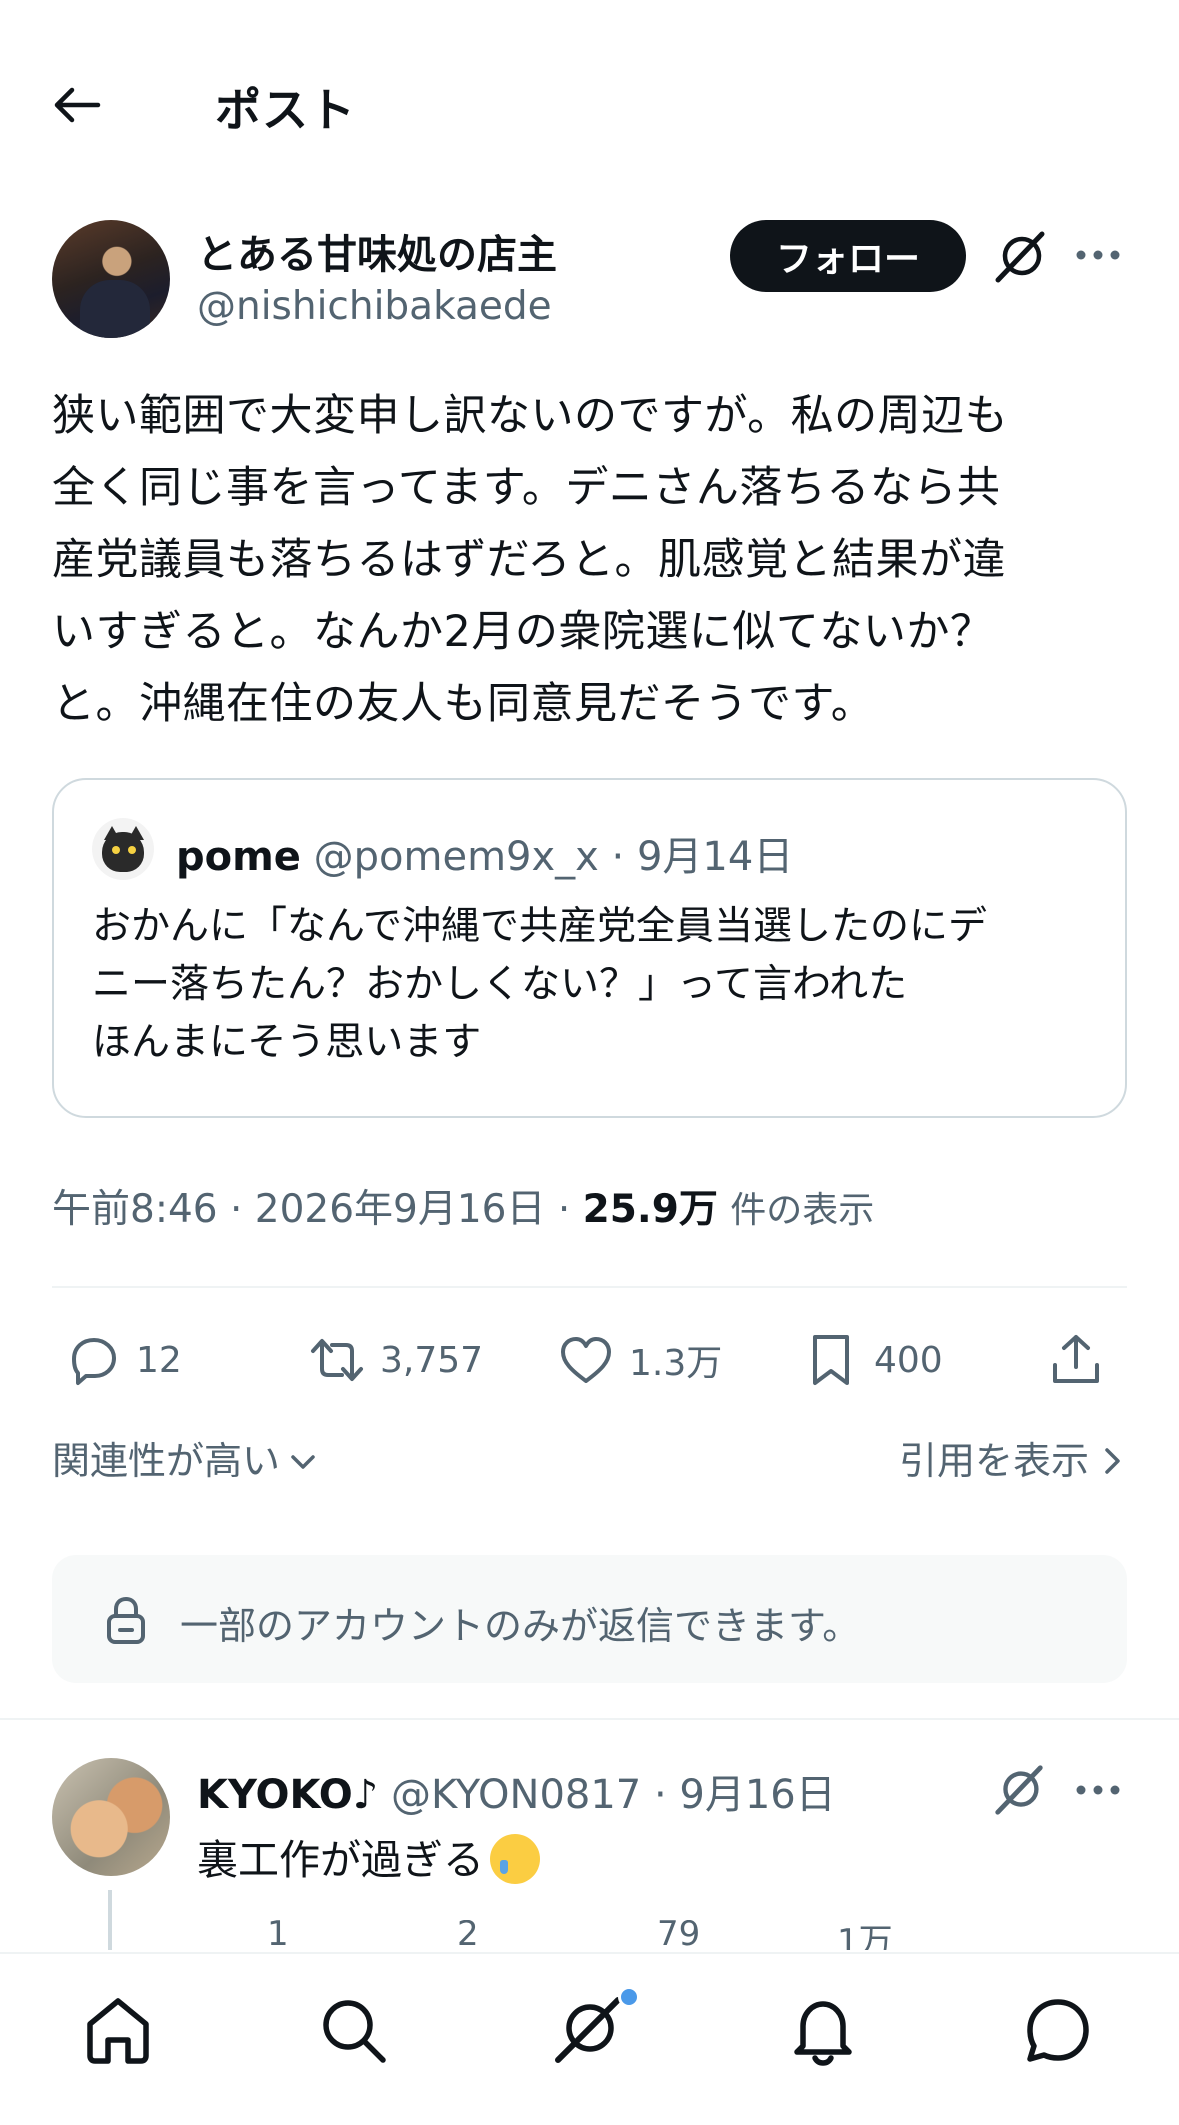 This screenshot has width=1179, height=2125. I want to click on post-text-line: 全く同じ事を言ってます。デニさん落ちるなら共, so click(526, 488).